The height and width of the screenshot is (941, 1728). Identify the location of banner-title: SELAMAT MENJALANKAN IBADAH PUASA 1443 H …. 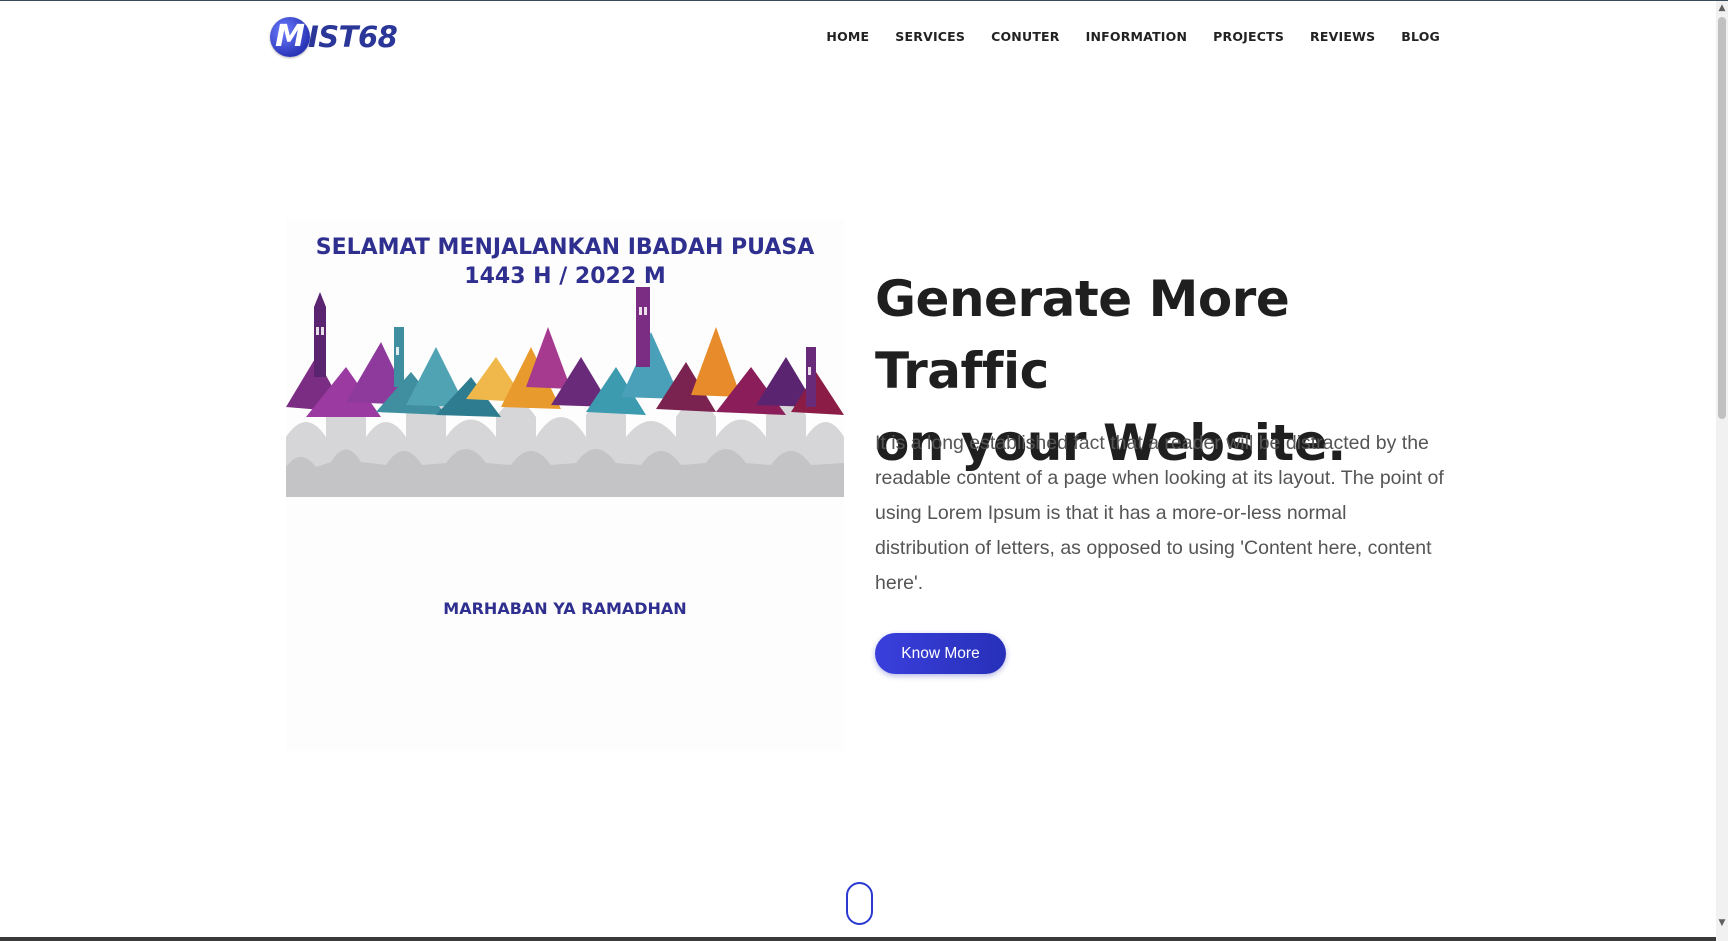
(565, 262).